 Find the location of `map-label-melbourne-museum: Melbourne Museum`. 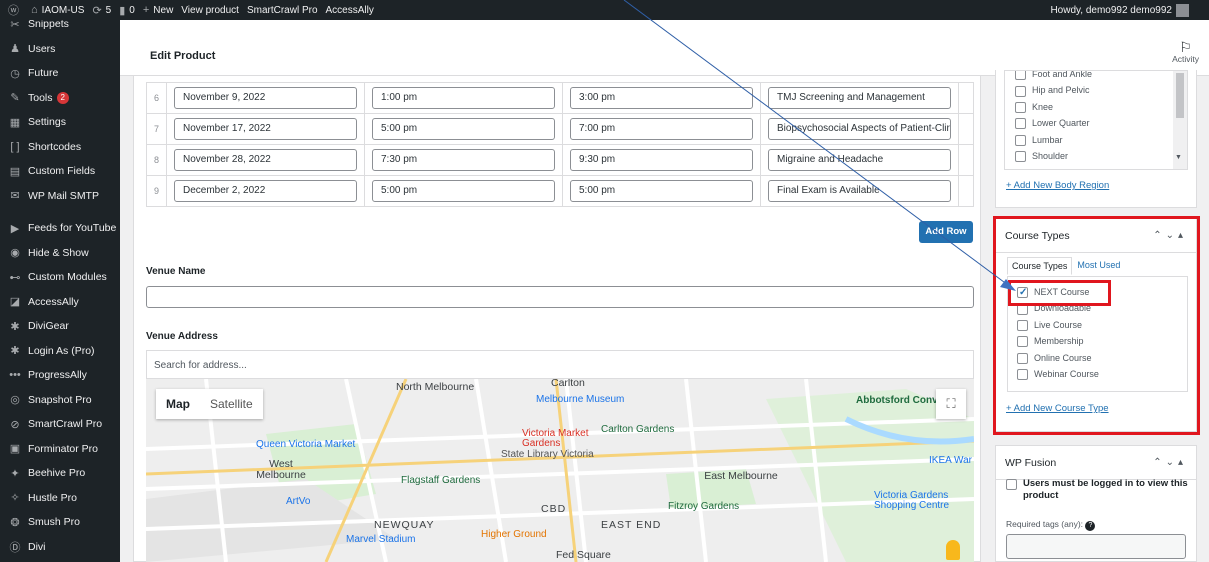

map-label-melbourne-museum: Melbourne Museum is located at coordinates (580, 399).